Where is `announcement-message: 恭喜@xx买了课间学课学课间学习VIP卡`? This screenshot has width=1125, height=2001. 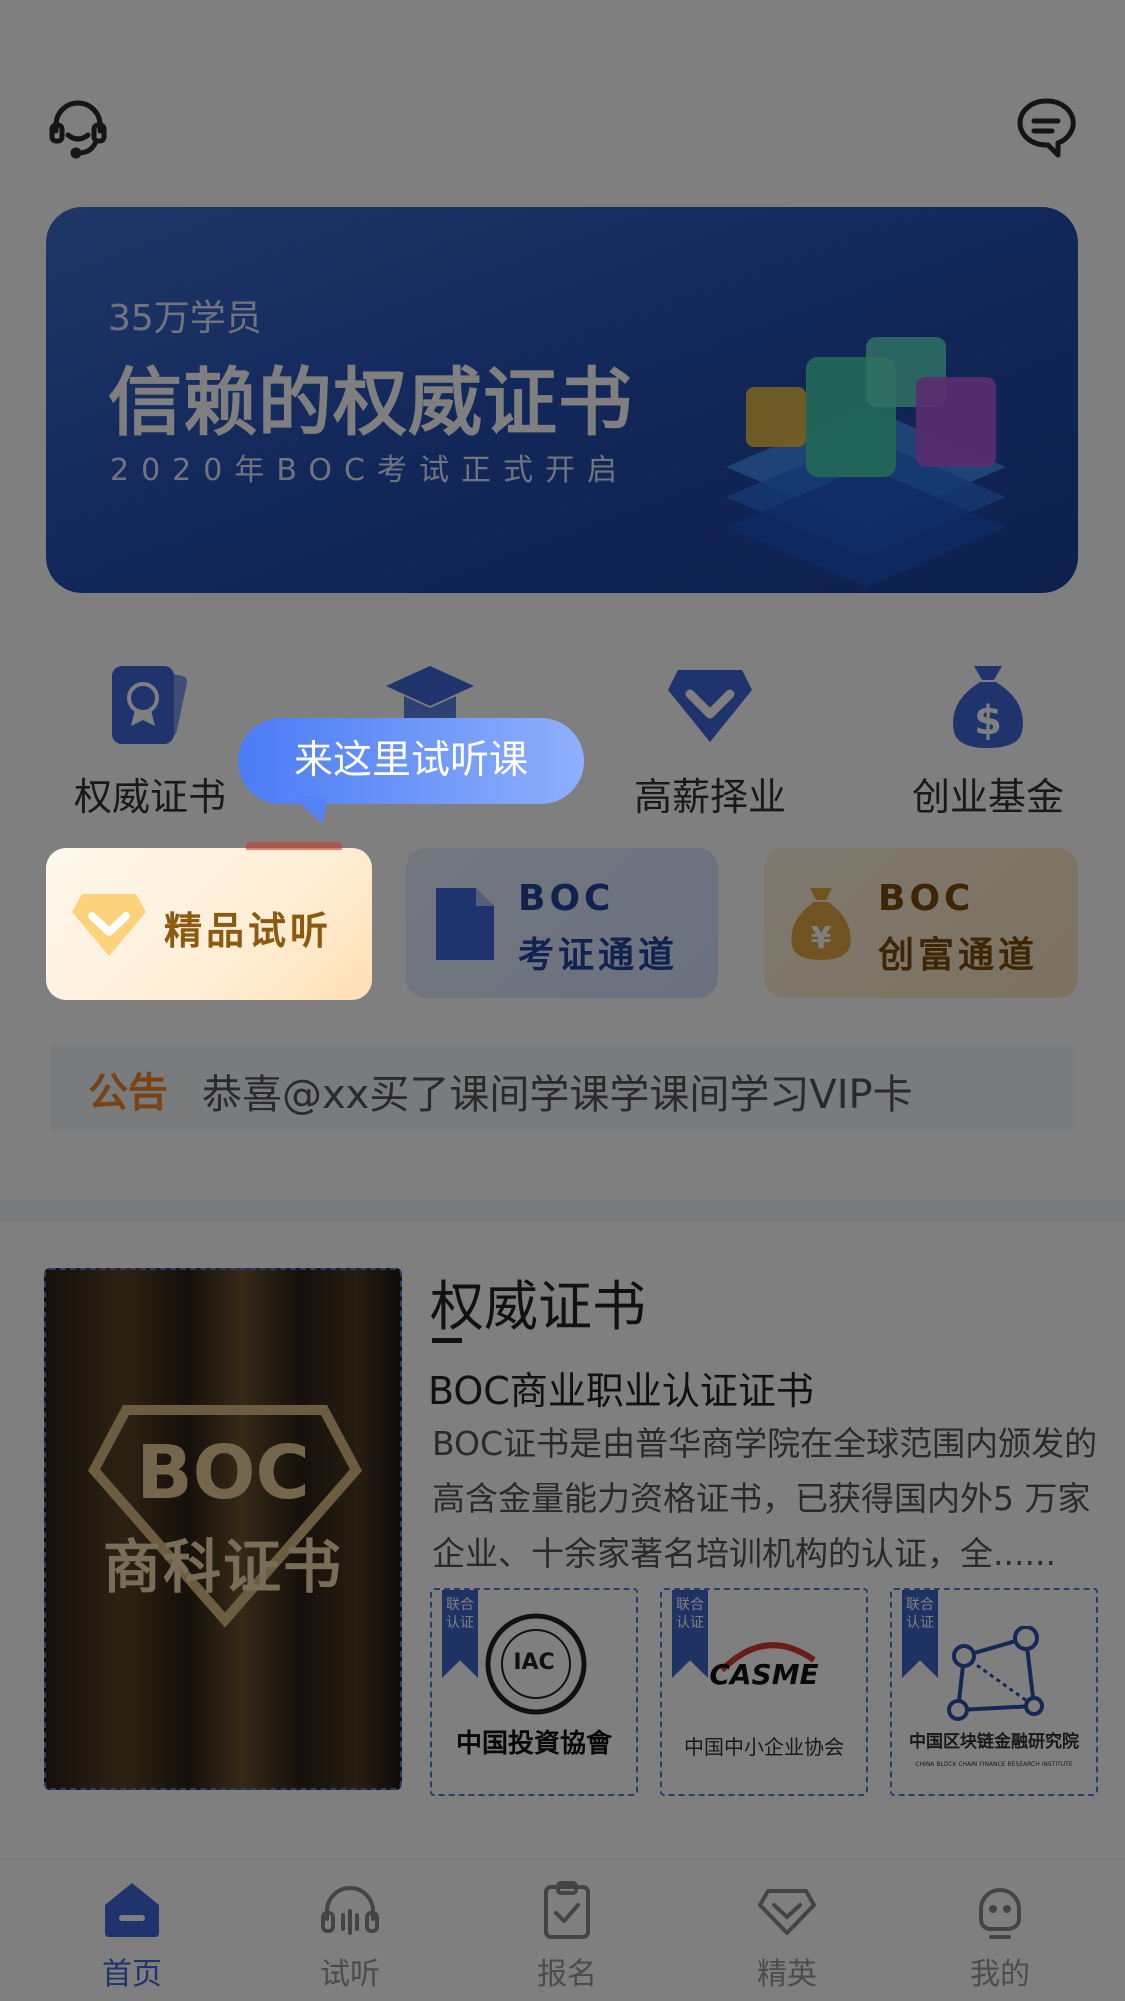
announcement-message: 恭喜@xx买了课间学课学课间学习VIP卡 is located at coordinates (557, 1095).